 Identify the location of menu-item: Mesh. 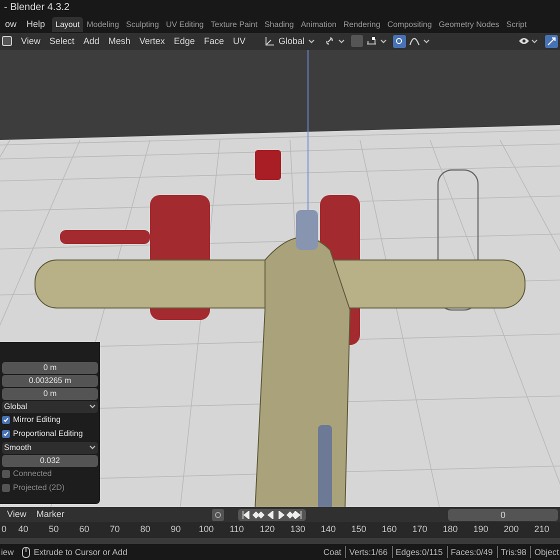
(119, 41).